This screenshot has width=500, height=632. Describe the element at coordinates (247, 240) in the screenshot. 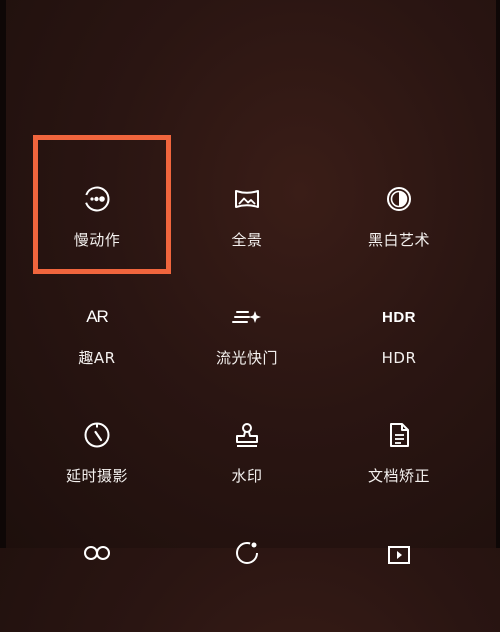

I see `mode-label: 全景` at that location.